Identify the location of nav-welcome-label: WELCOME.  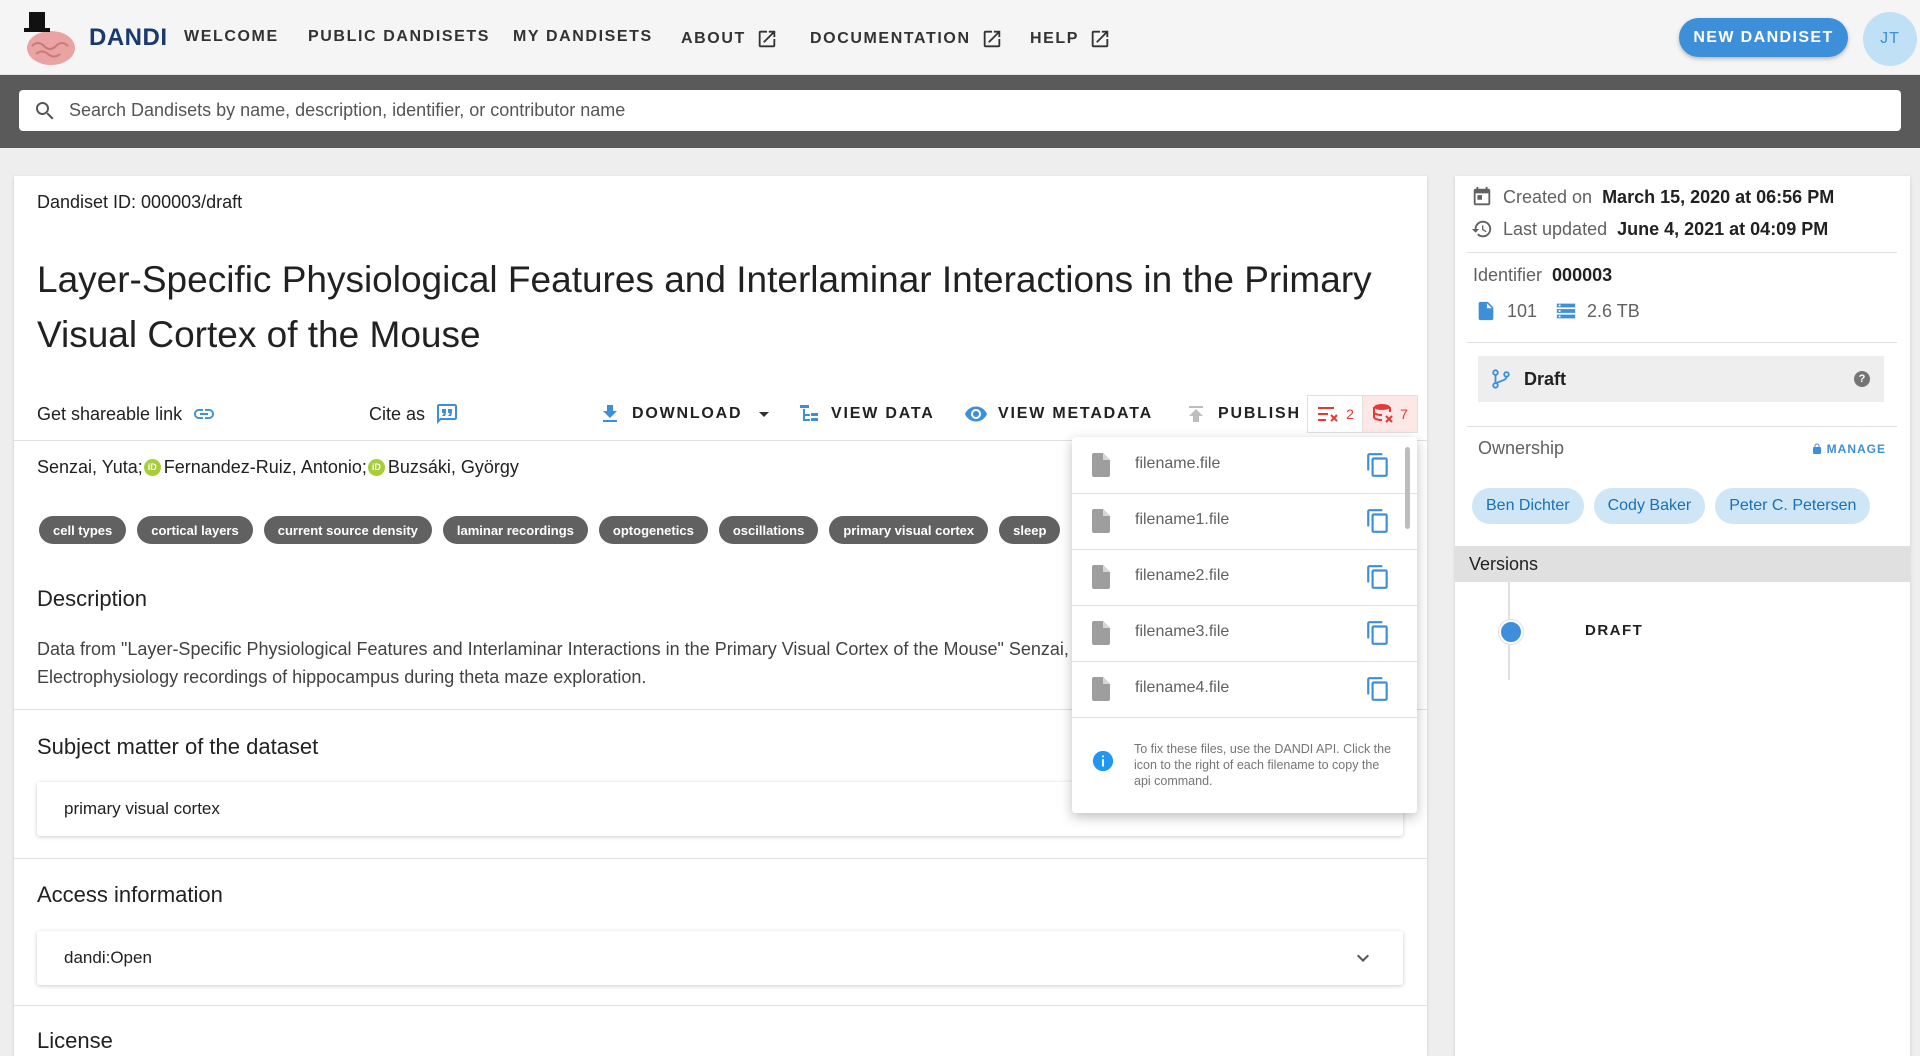
(231, 36).